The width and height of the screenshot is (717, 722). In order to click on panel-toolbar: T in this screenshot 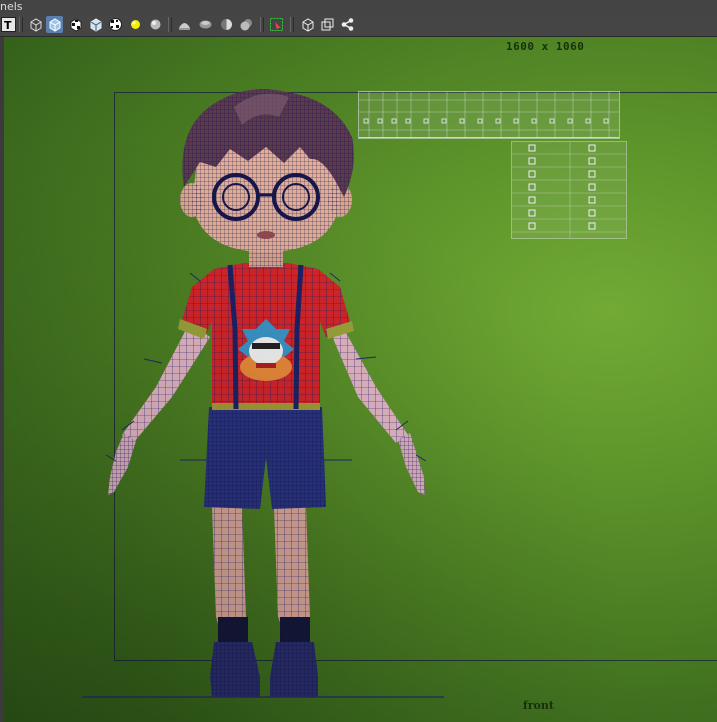, I will do `click(358, 25)`.